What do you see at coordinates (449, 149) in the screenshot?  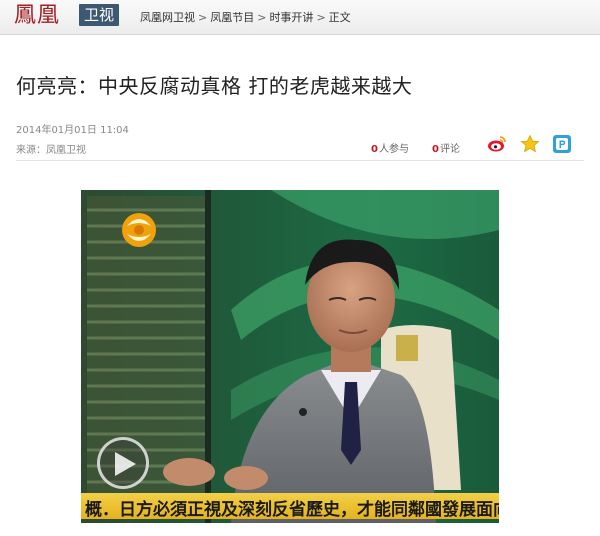 I see `comments-label: 评论` at bounding box center [449, 149].